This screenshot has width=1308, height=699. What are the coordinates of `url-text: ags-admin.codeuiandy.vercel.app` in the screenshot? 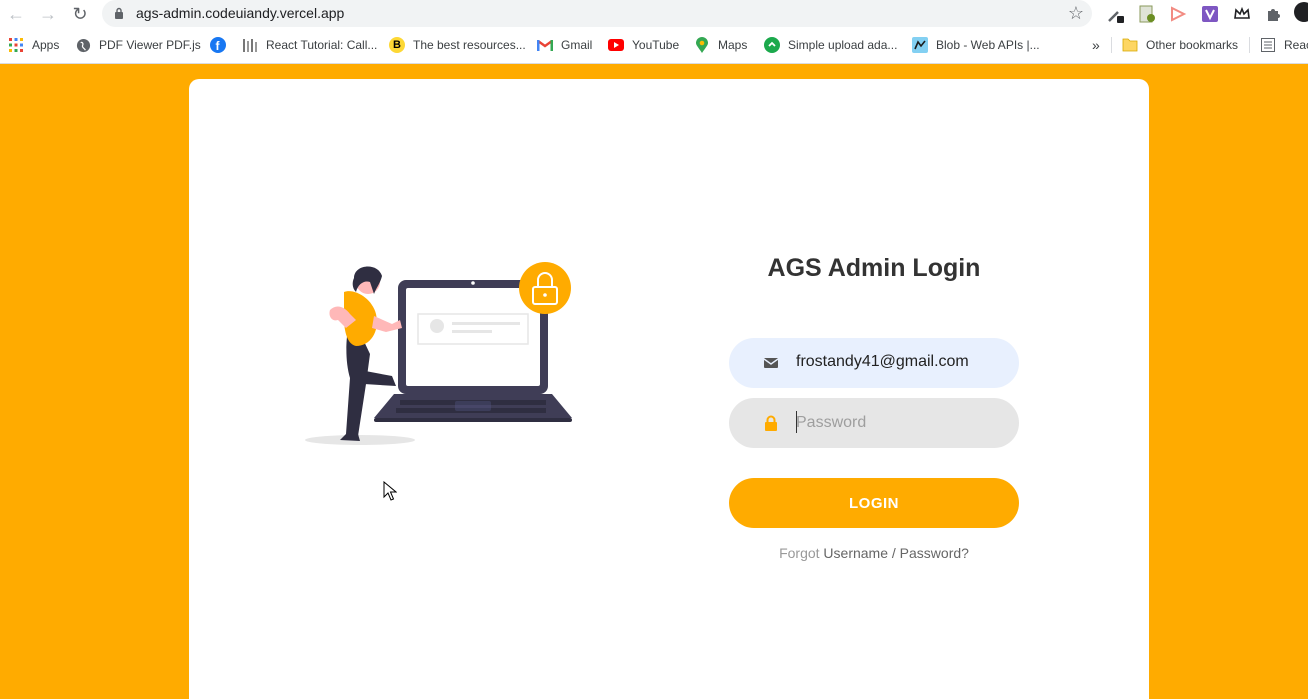 It's located at (240, 13).